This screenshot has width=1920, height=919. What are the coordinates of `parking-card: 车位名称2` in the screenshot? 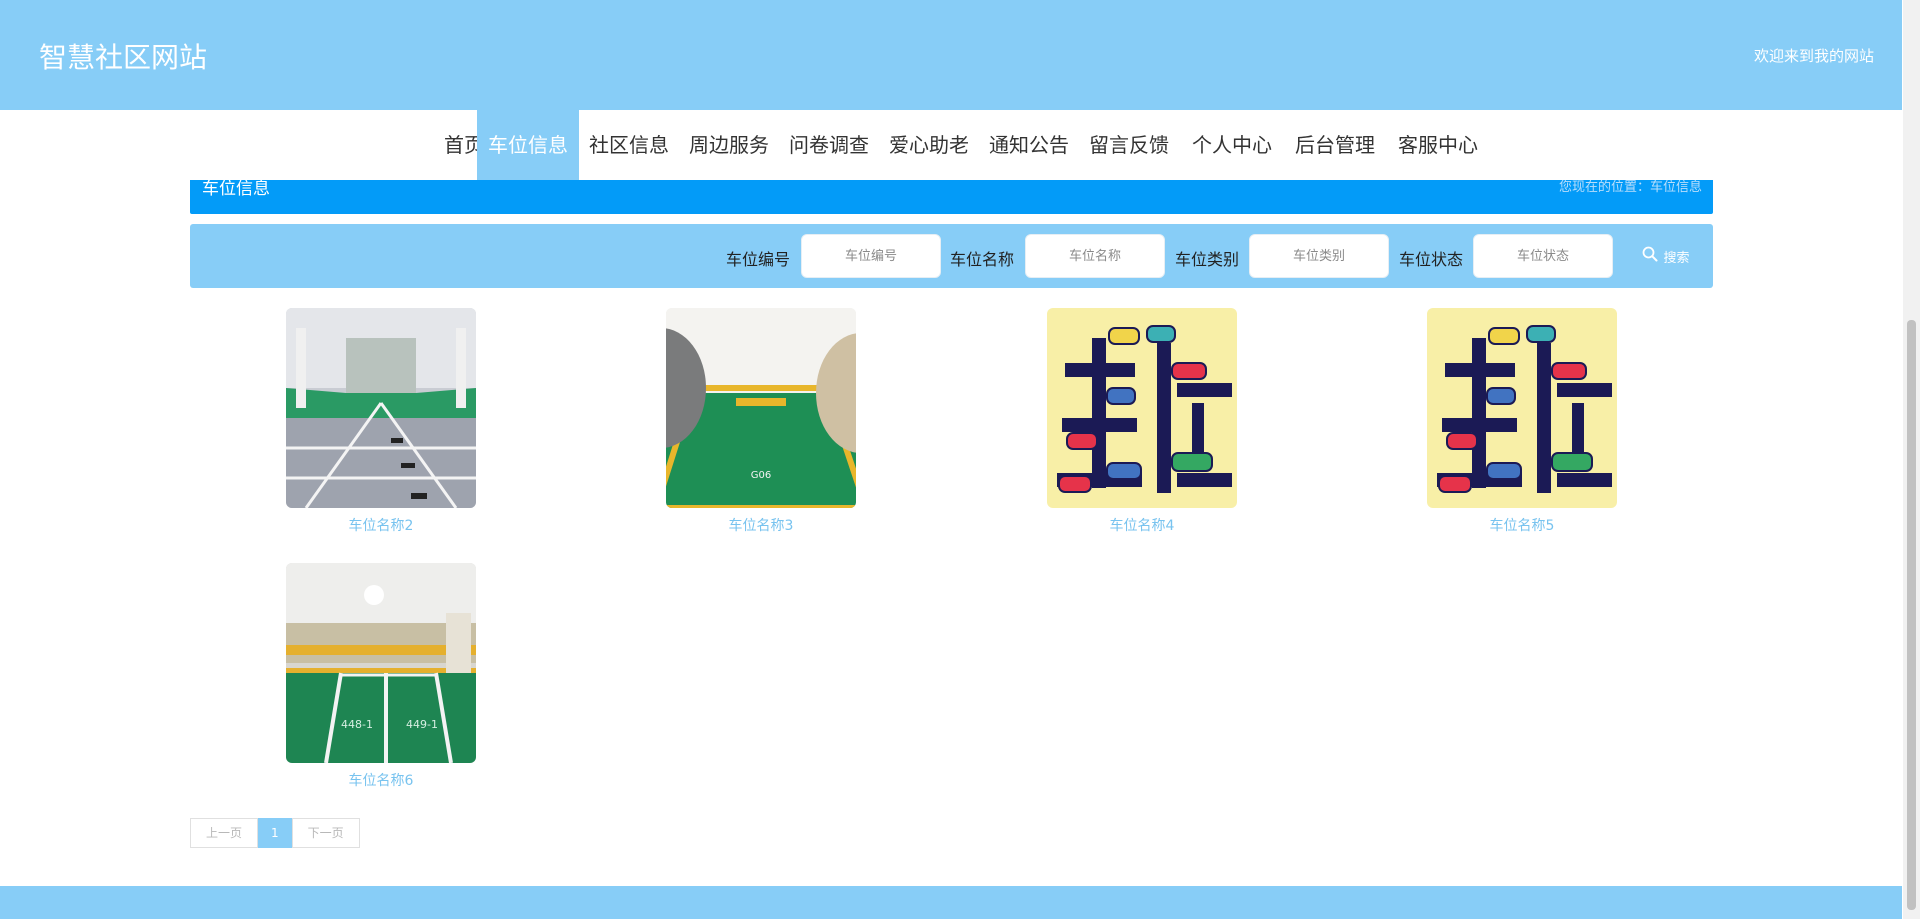 It's located at (381, 421).